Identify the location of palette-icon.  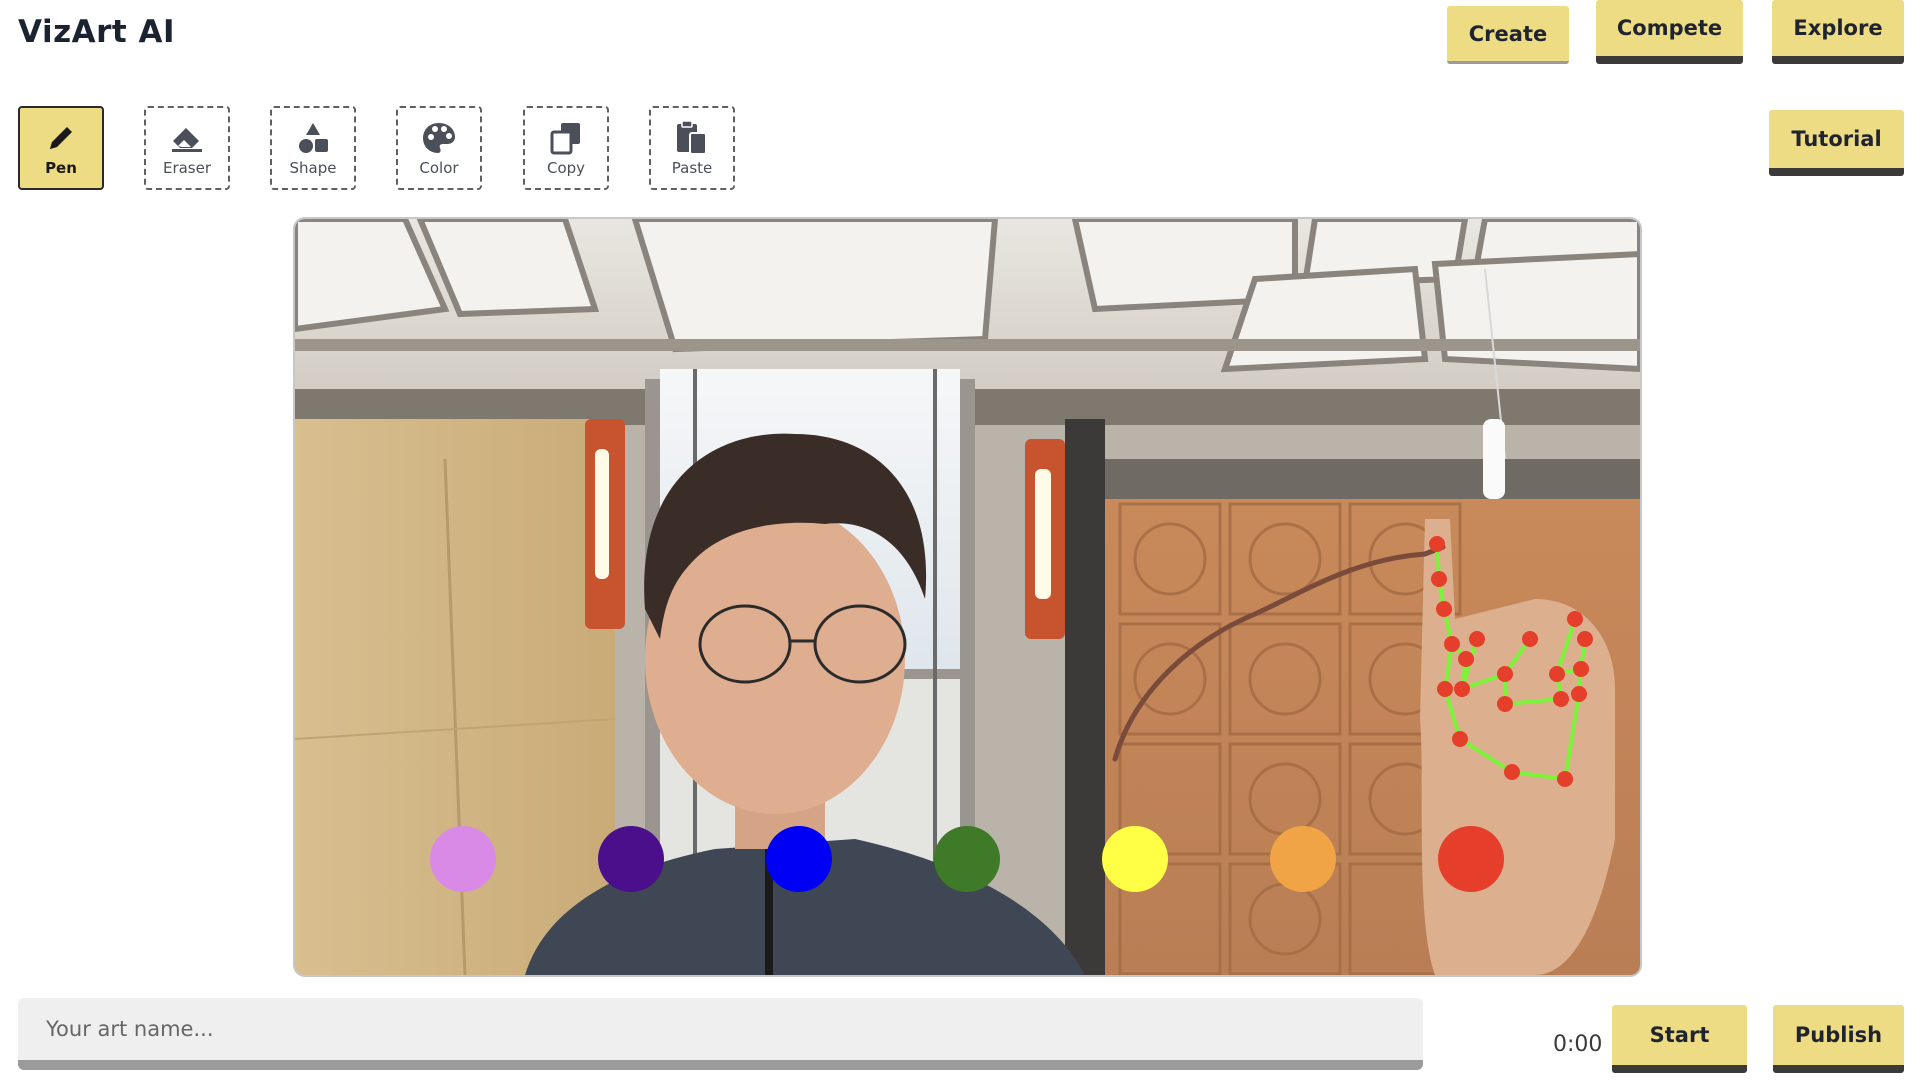
(439, 138).